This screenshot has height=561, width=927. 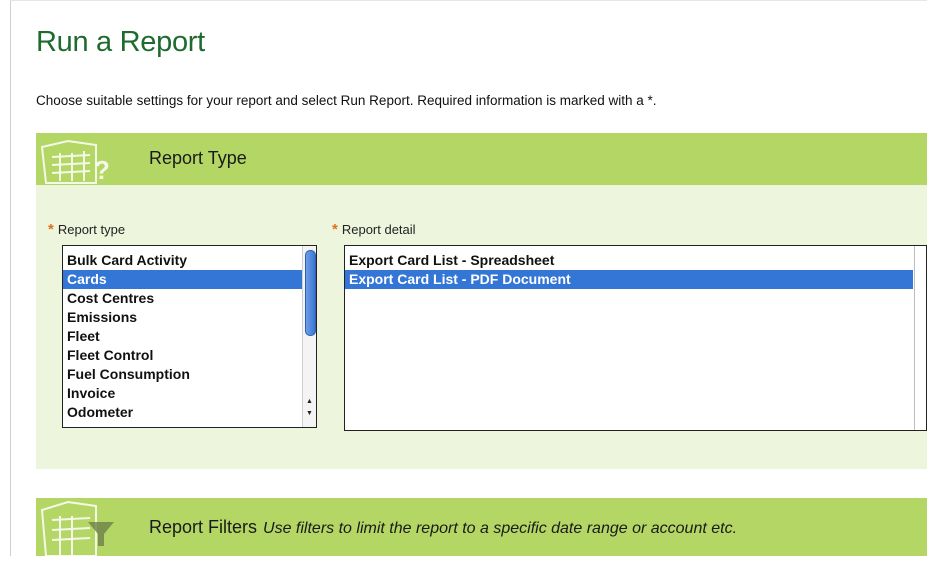 What do you see at coordinates (481, 159) in the screenshot?
I see `report-type-header: ? Report Type` at bounding box center [481, 159].